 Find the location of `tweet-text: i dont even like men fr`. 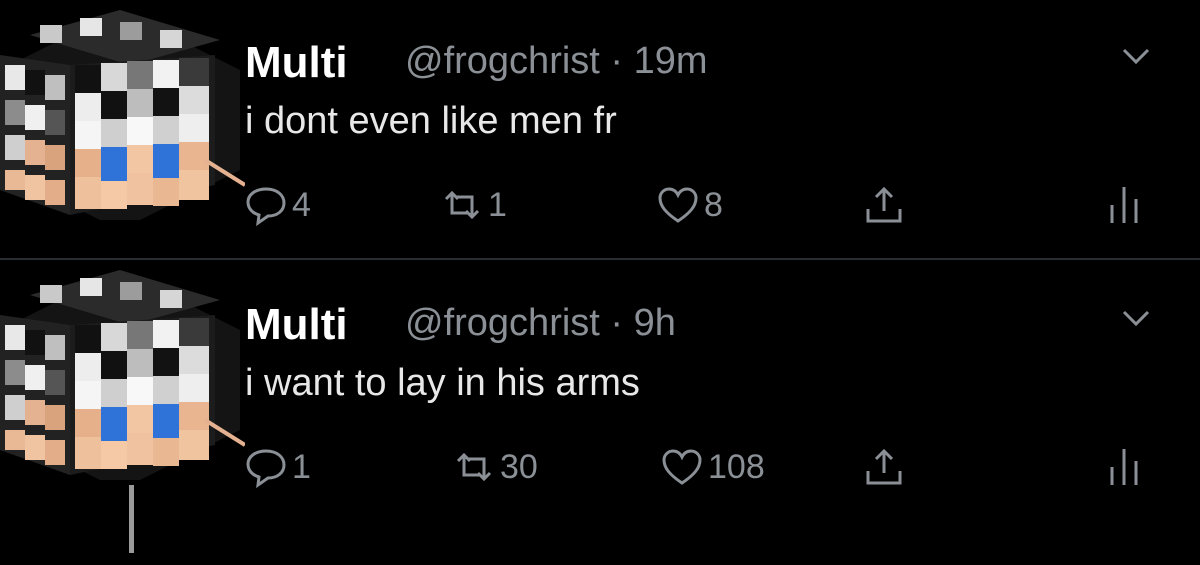

tweet-text: i dont even like men fr is located at coordinates (431, 121).